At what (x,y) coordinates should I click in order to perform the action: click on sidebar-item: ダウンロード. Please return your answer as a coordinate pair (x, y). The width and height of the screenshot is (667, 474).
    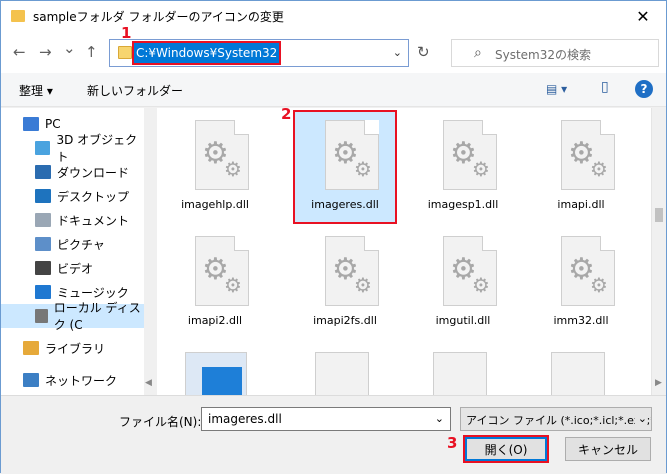
    Looking at the image, I should click on (73, 172).